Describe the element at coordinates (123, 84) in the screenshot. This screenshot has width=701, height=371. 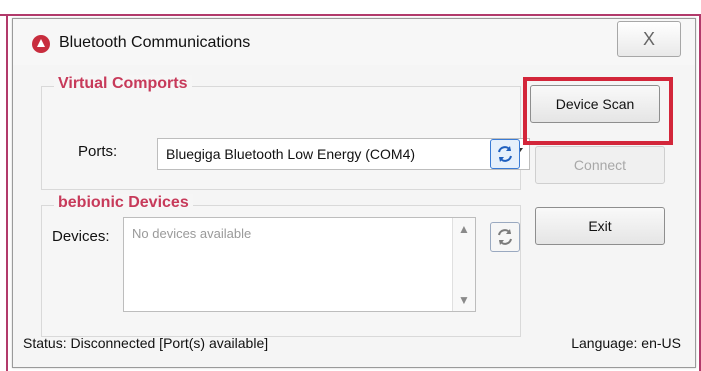
I see `virtual-comports-title: Virtual Comports` at that location.